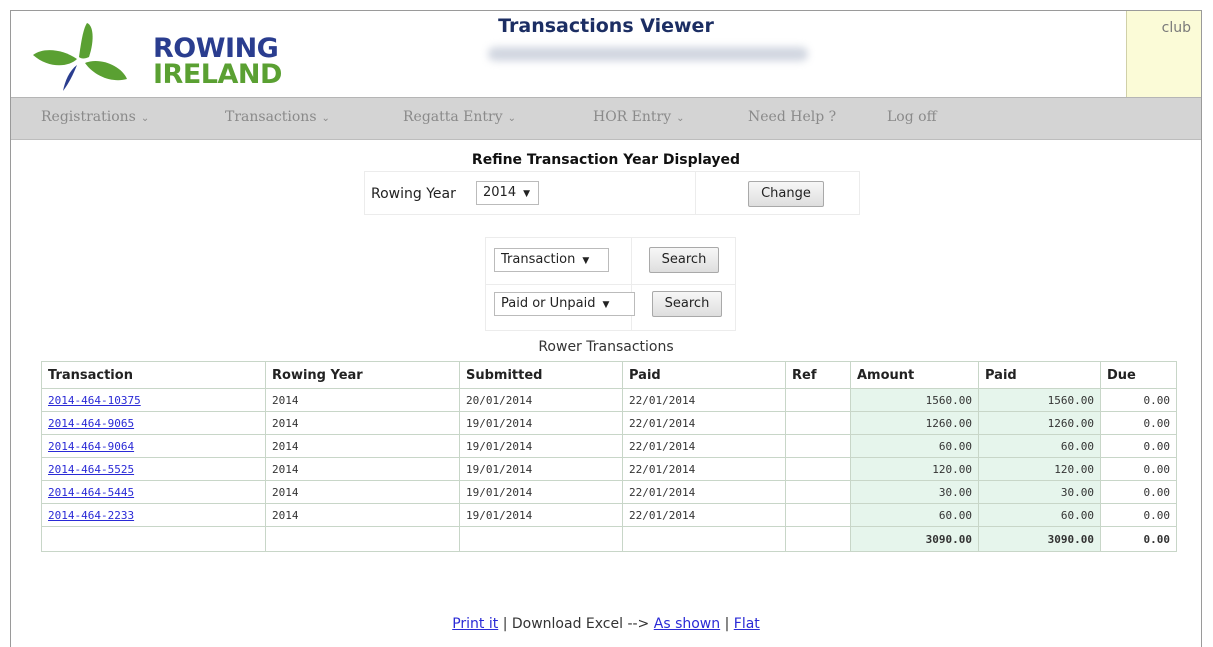  Describe the element at coordinates (277, 117) in the screenshot. I see `menu-item-transactions: Transactions ⌄` at that location.